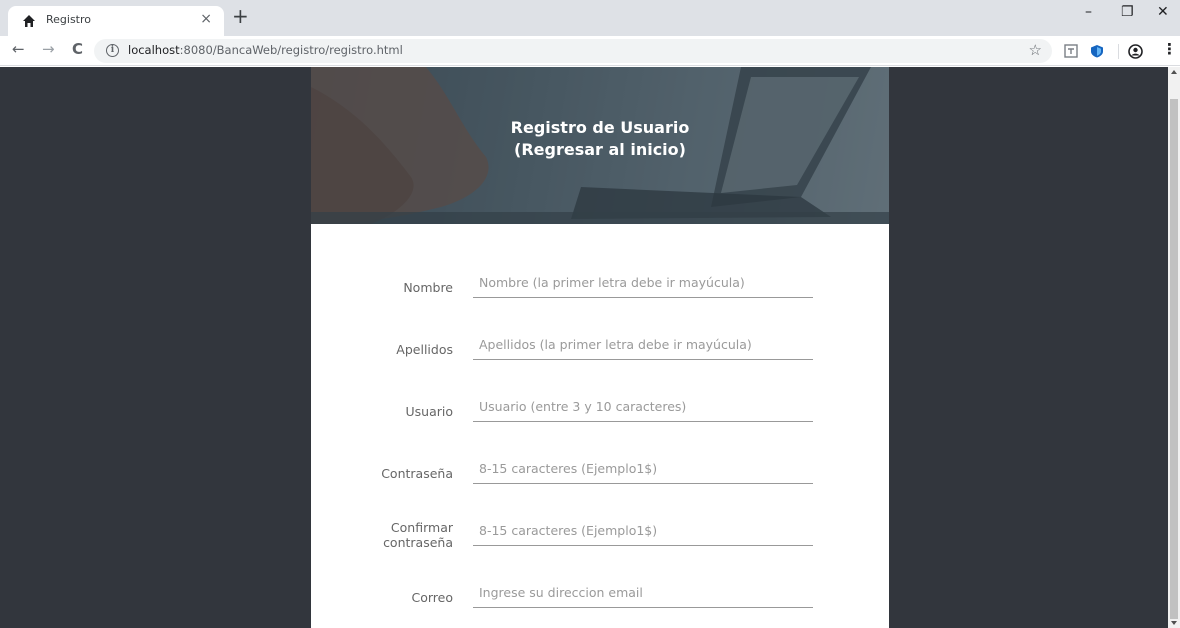 This screenshot has width=1180, height=628. I want to click on correo-input, so click(643, 593).